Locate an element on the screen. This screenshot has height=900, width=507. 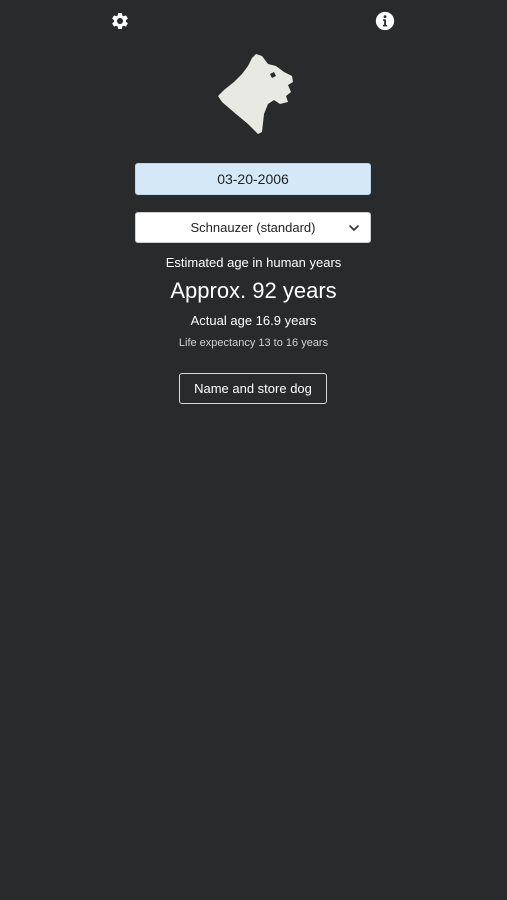
name-and-store-dog-button: Name and store dog is located at coordinates (253, 388).